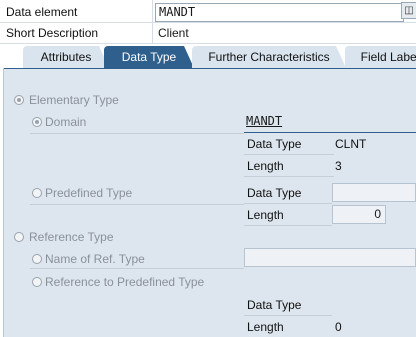 The image size is (416, 337). I want to click on domain-value-link: MANDT, so click(264, 121).